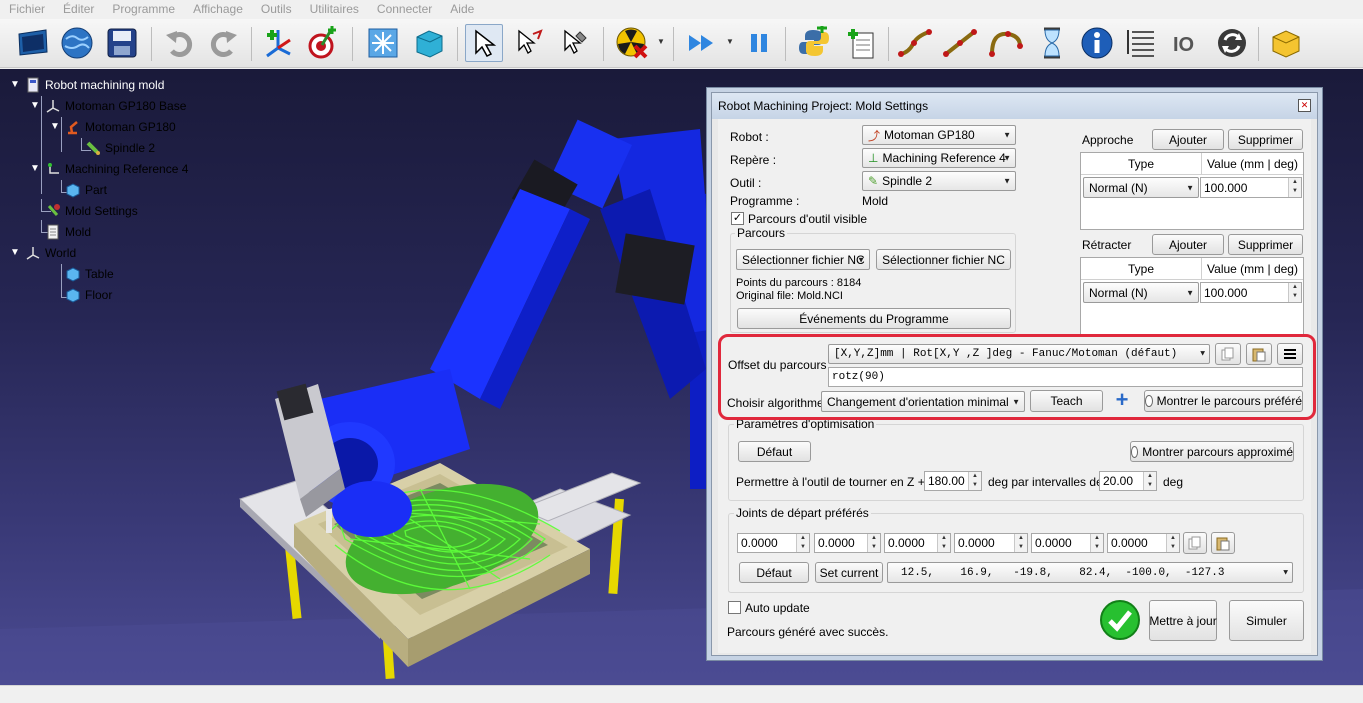  I want to click on joint-2-input: 0.0000 ▲ ▼, so click(847, 543).